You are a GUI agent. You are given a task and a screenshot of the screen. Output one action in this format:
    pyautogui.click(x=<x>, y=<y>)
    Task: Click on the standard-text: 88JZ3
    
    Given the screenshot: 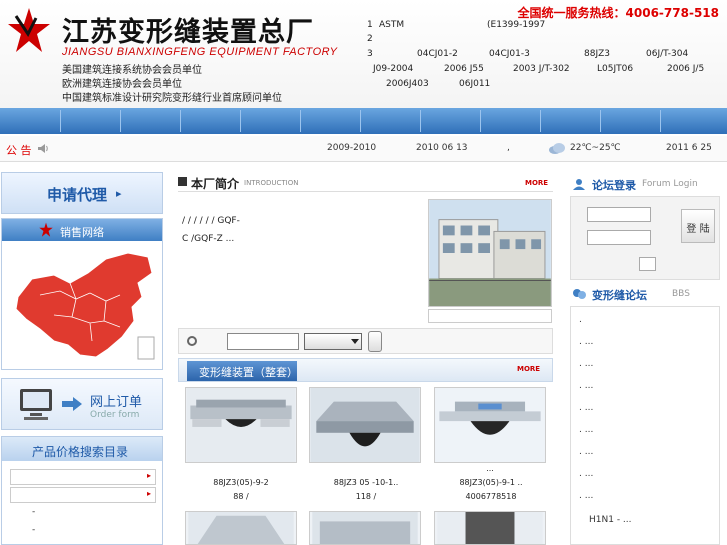 What is the action you would take?
    pyautogui.click(x=597, y=54)
    